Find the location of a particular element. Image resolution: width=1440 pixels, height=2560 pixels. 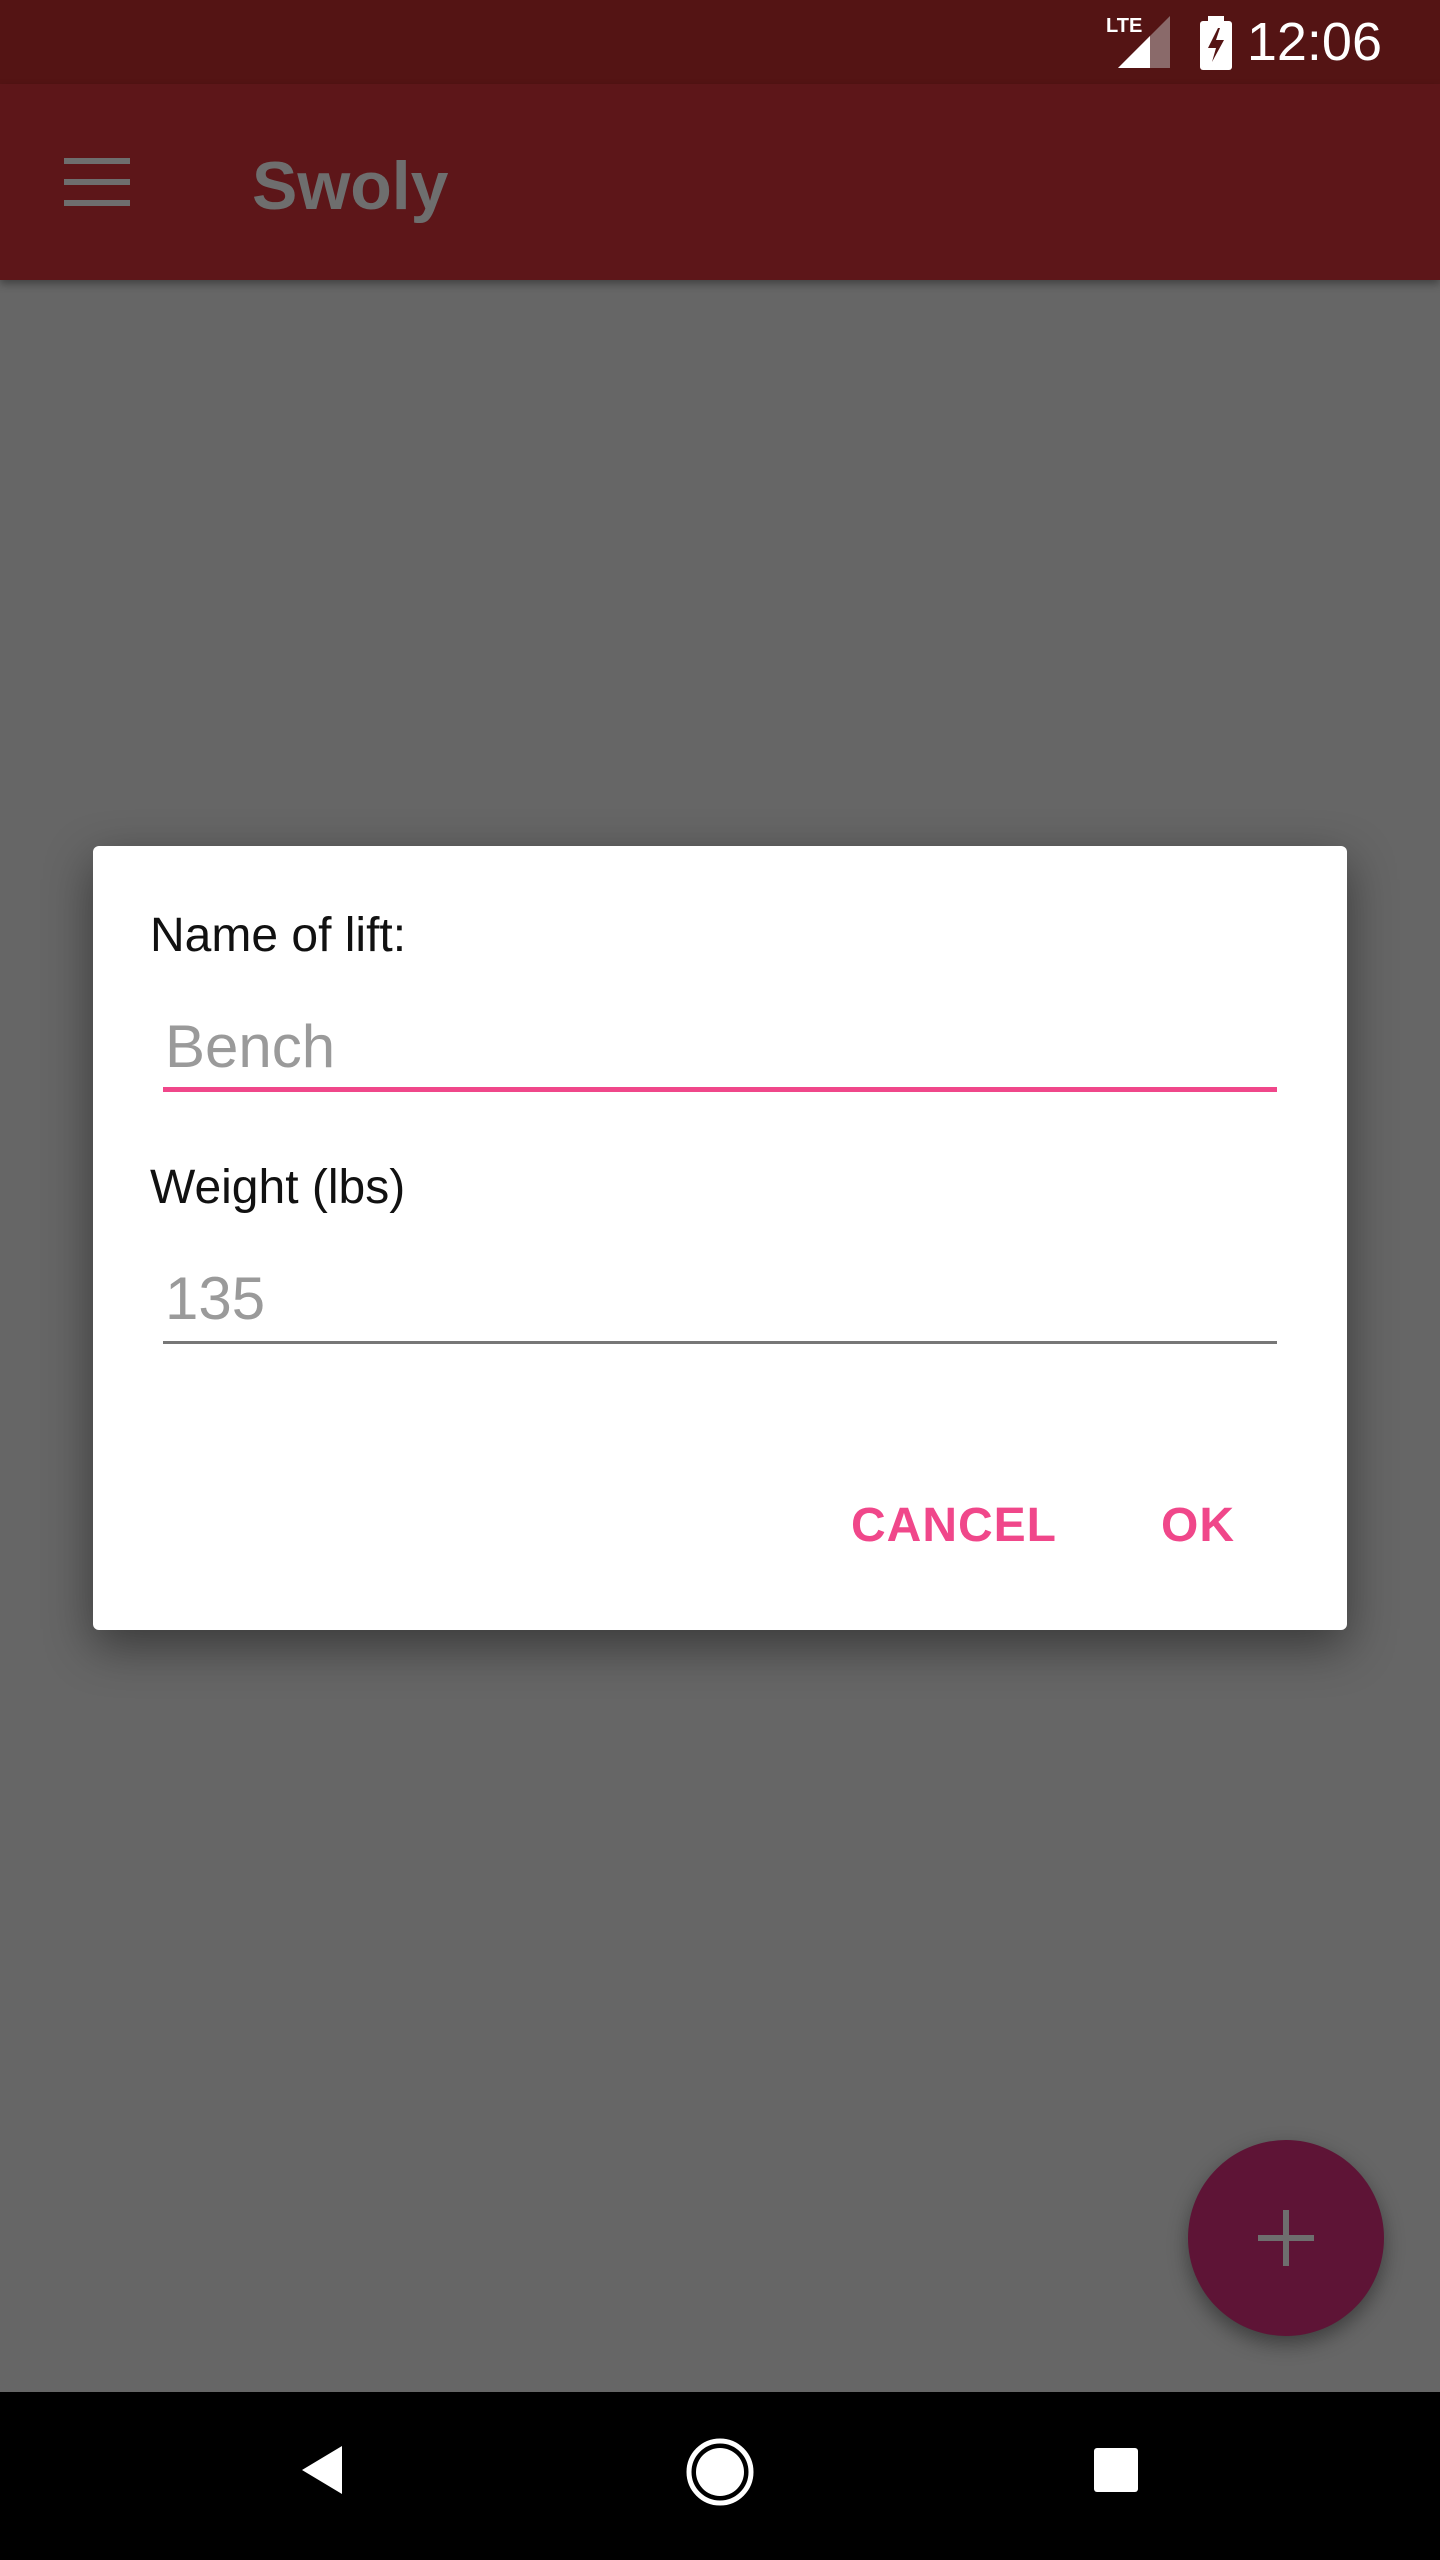

hamburger-menu-icon is located at coordinates (98, 182).